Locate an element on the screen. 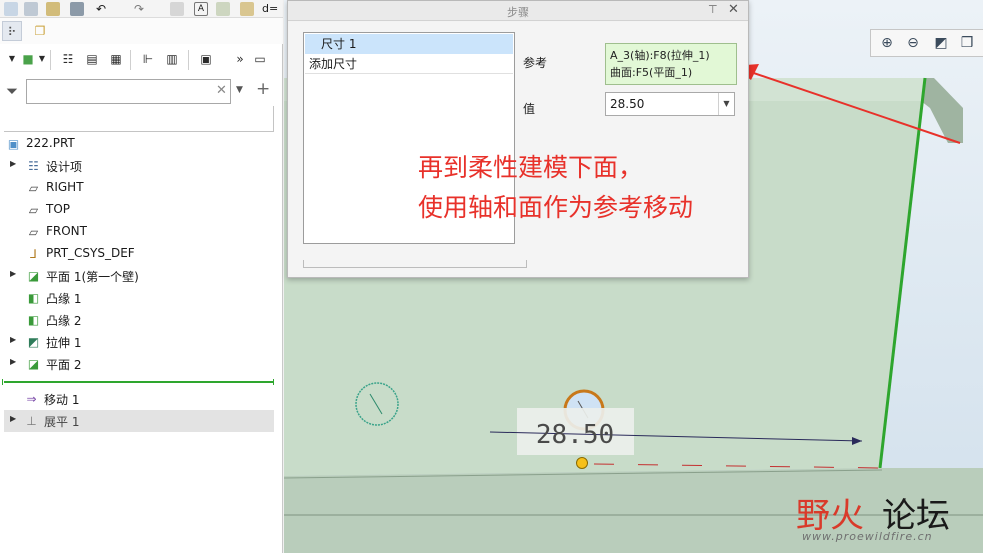  tree-item-label: 凸缘 2 is located at coordinates (64, 321).